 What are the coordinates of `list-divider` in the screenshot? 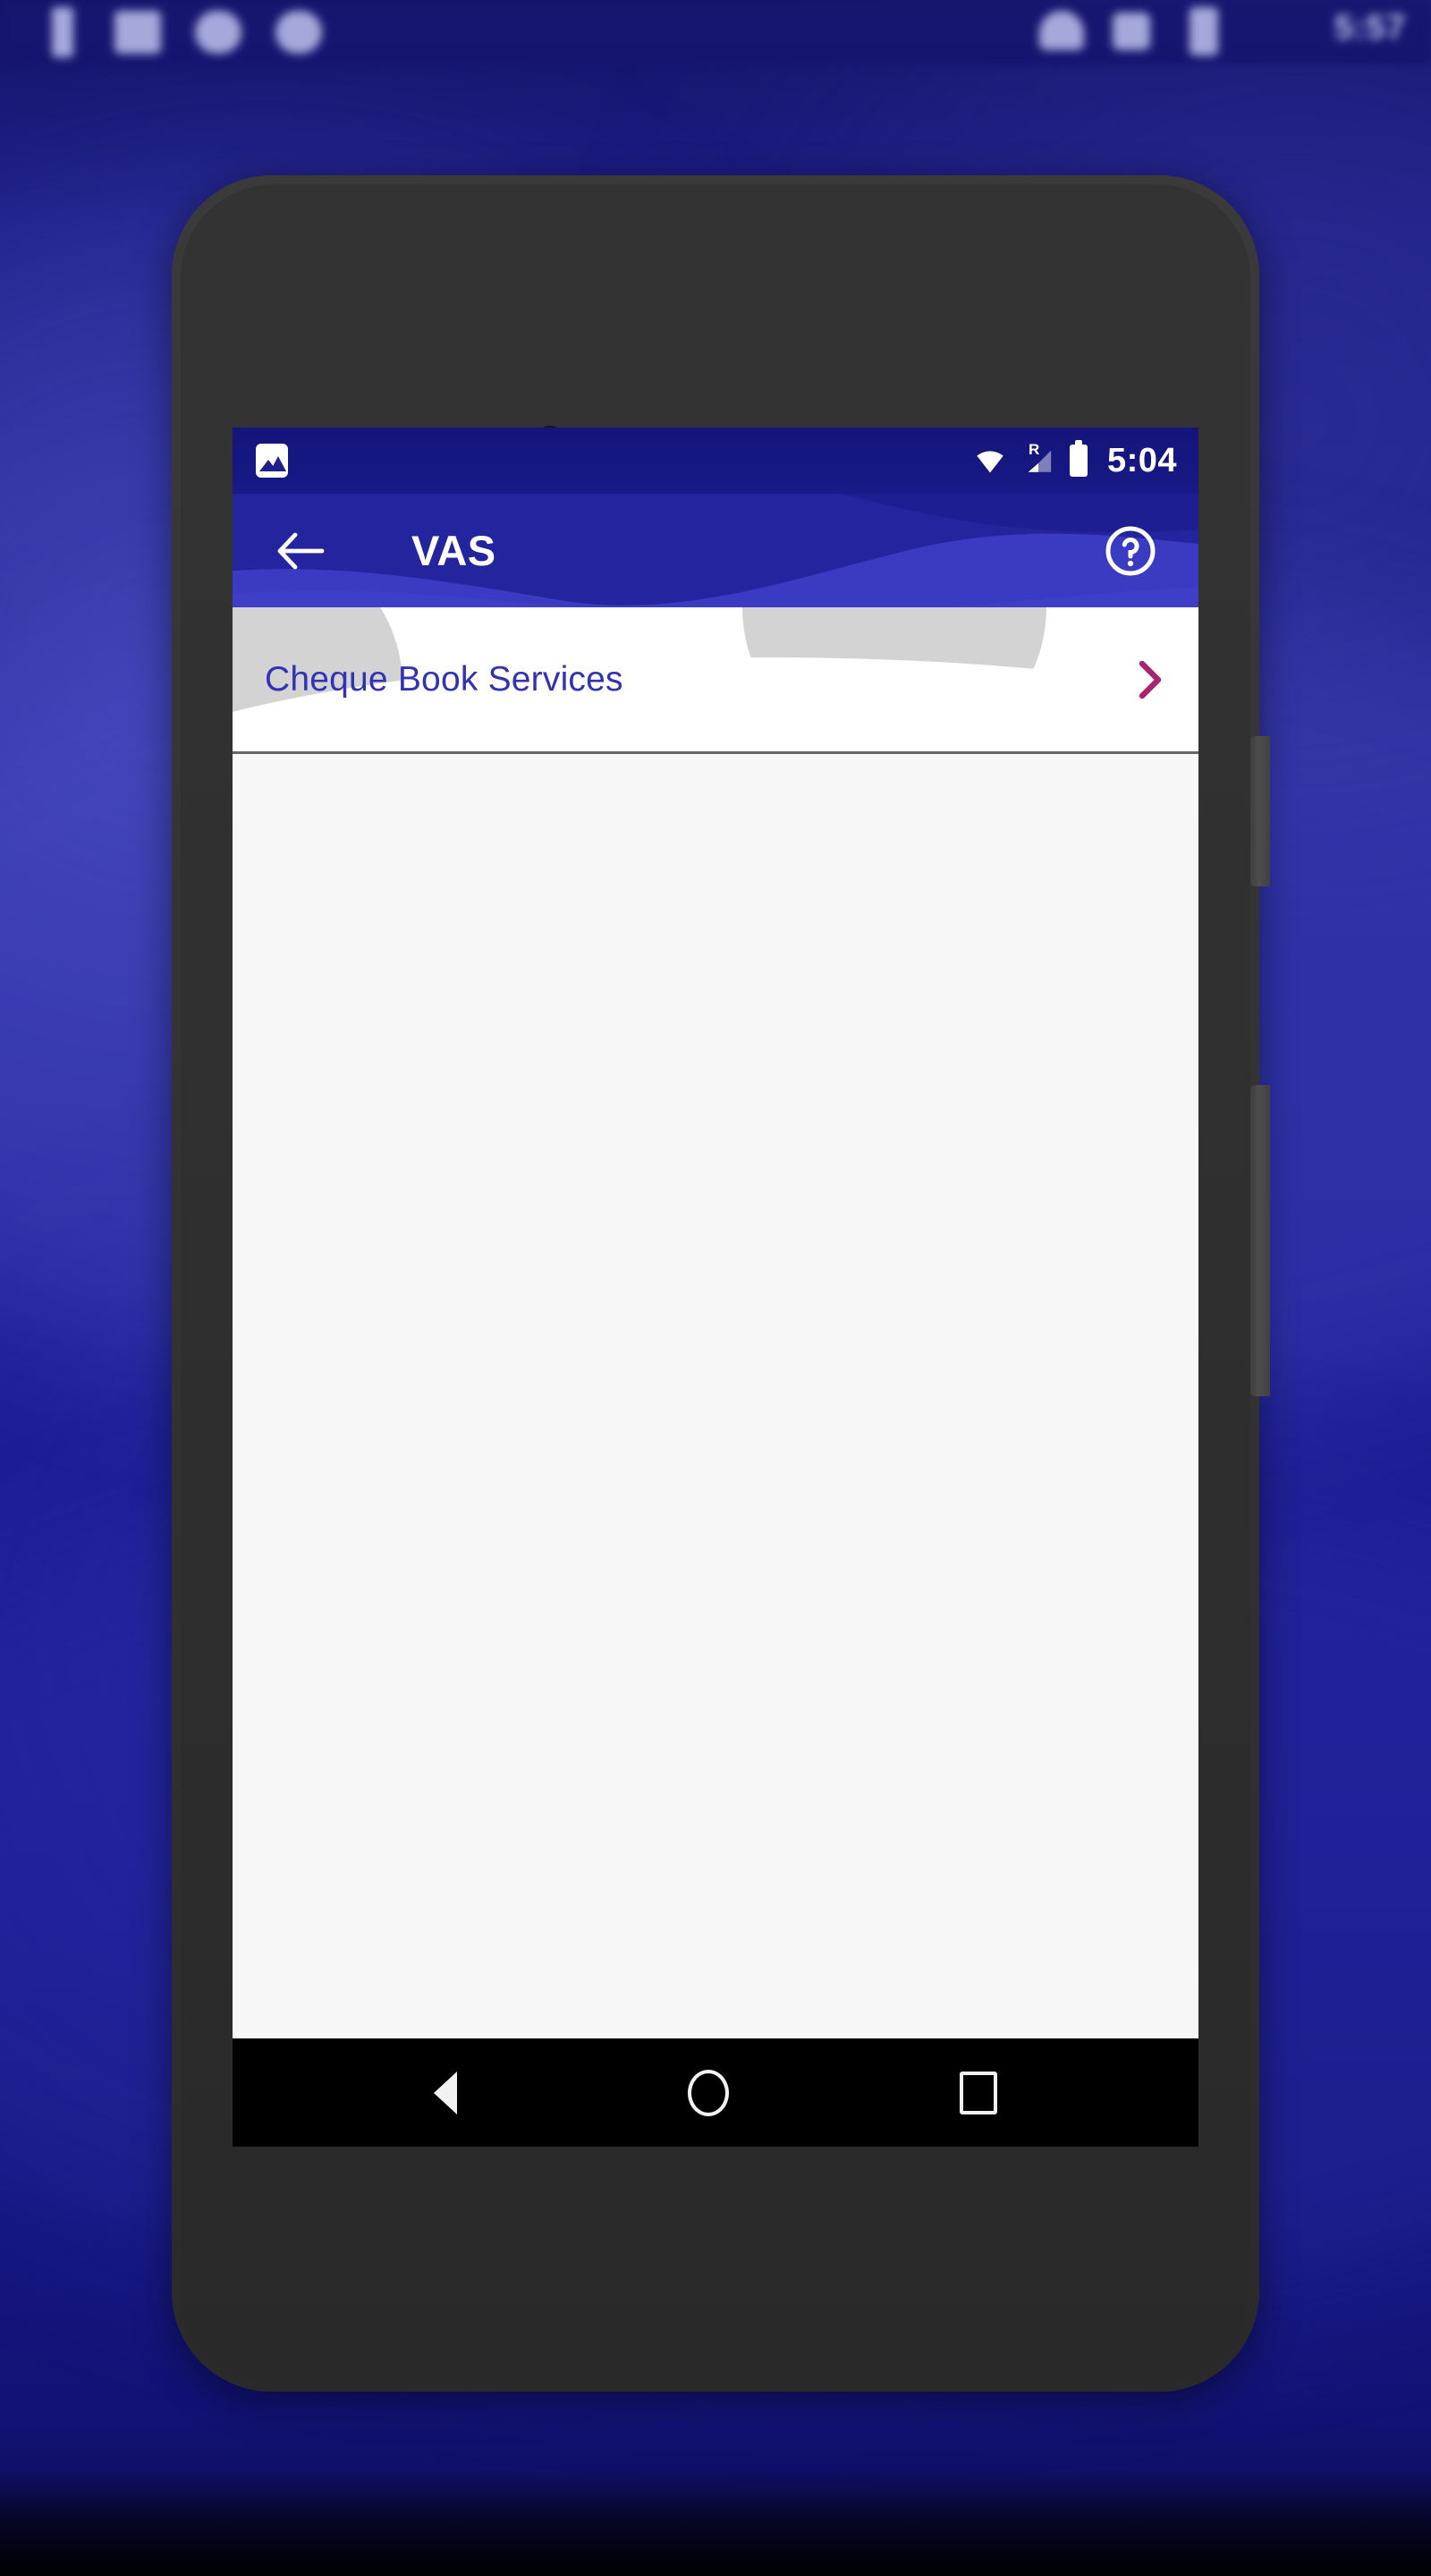 It's located at (716, 752).